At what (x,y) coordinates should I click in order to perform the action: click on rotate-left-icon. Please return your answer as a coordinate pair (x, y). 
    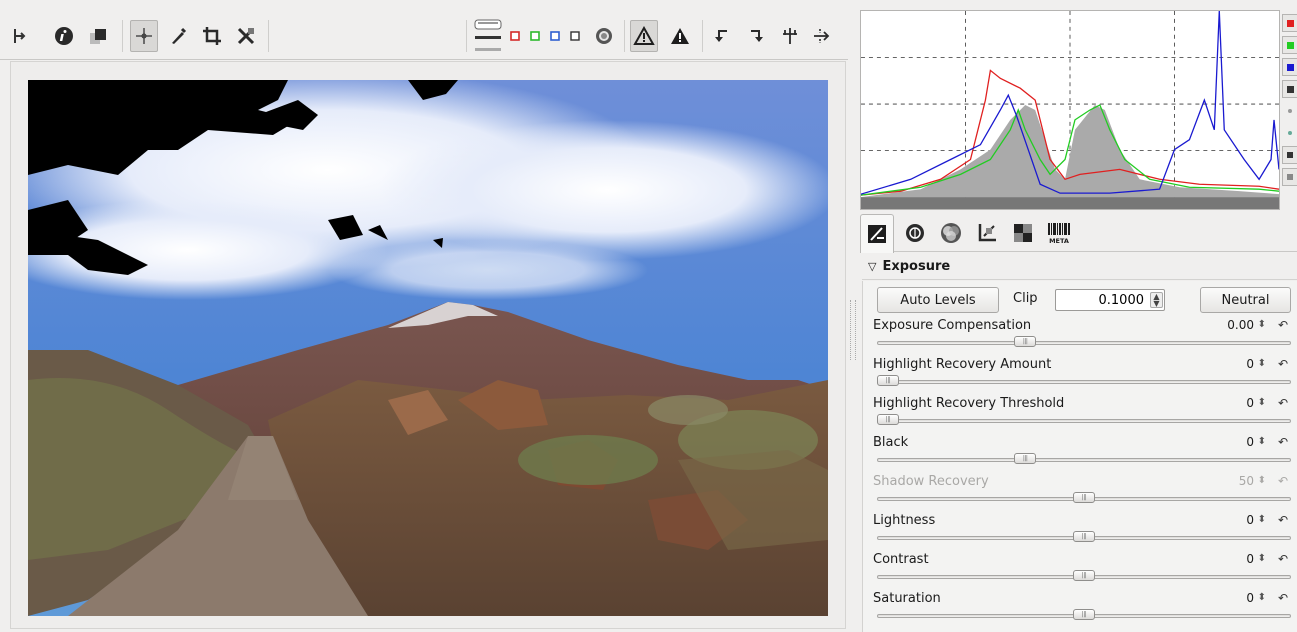
    Looking at the image, I should click on (722, 36).